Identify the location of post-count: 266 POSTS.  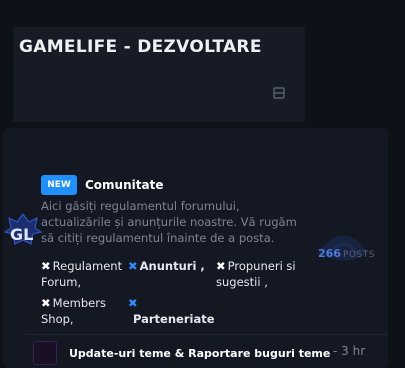
(346, 253).